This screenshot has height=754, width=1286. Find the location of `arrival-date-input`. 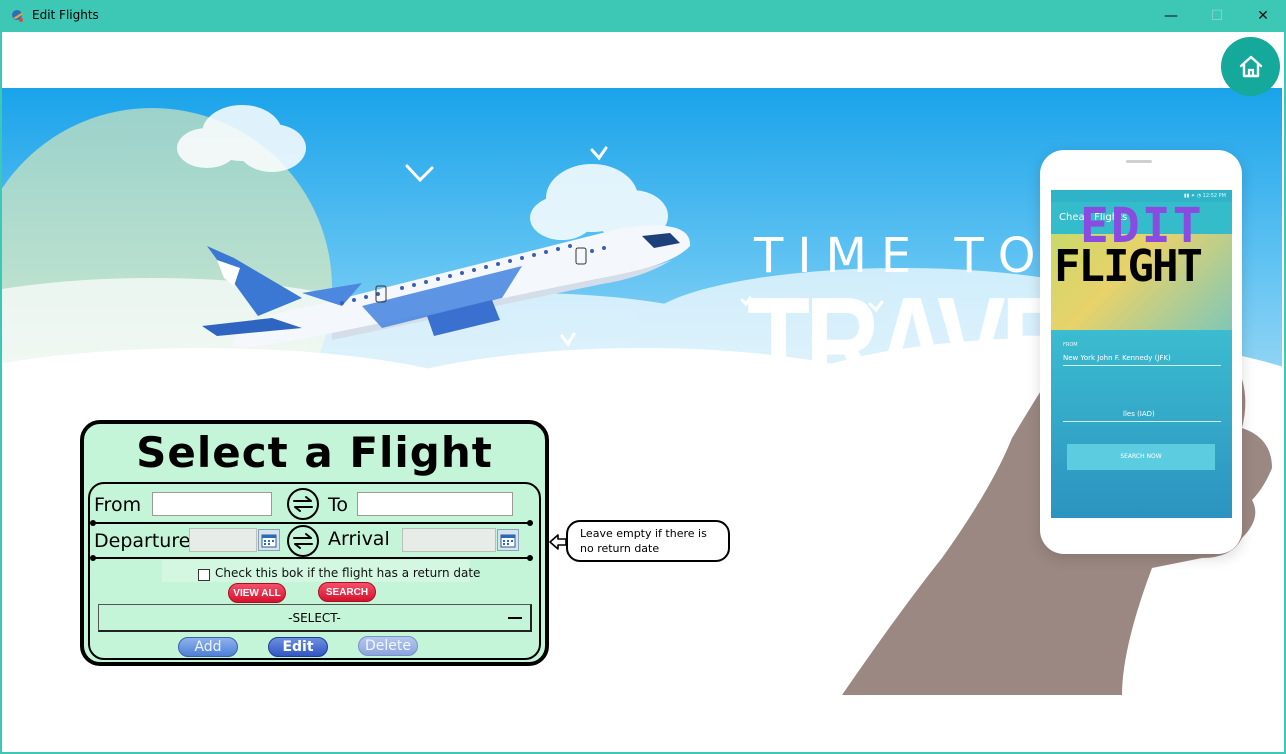

arrival-date-input is located at coordinates (449, 540).